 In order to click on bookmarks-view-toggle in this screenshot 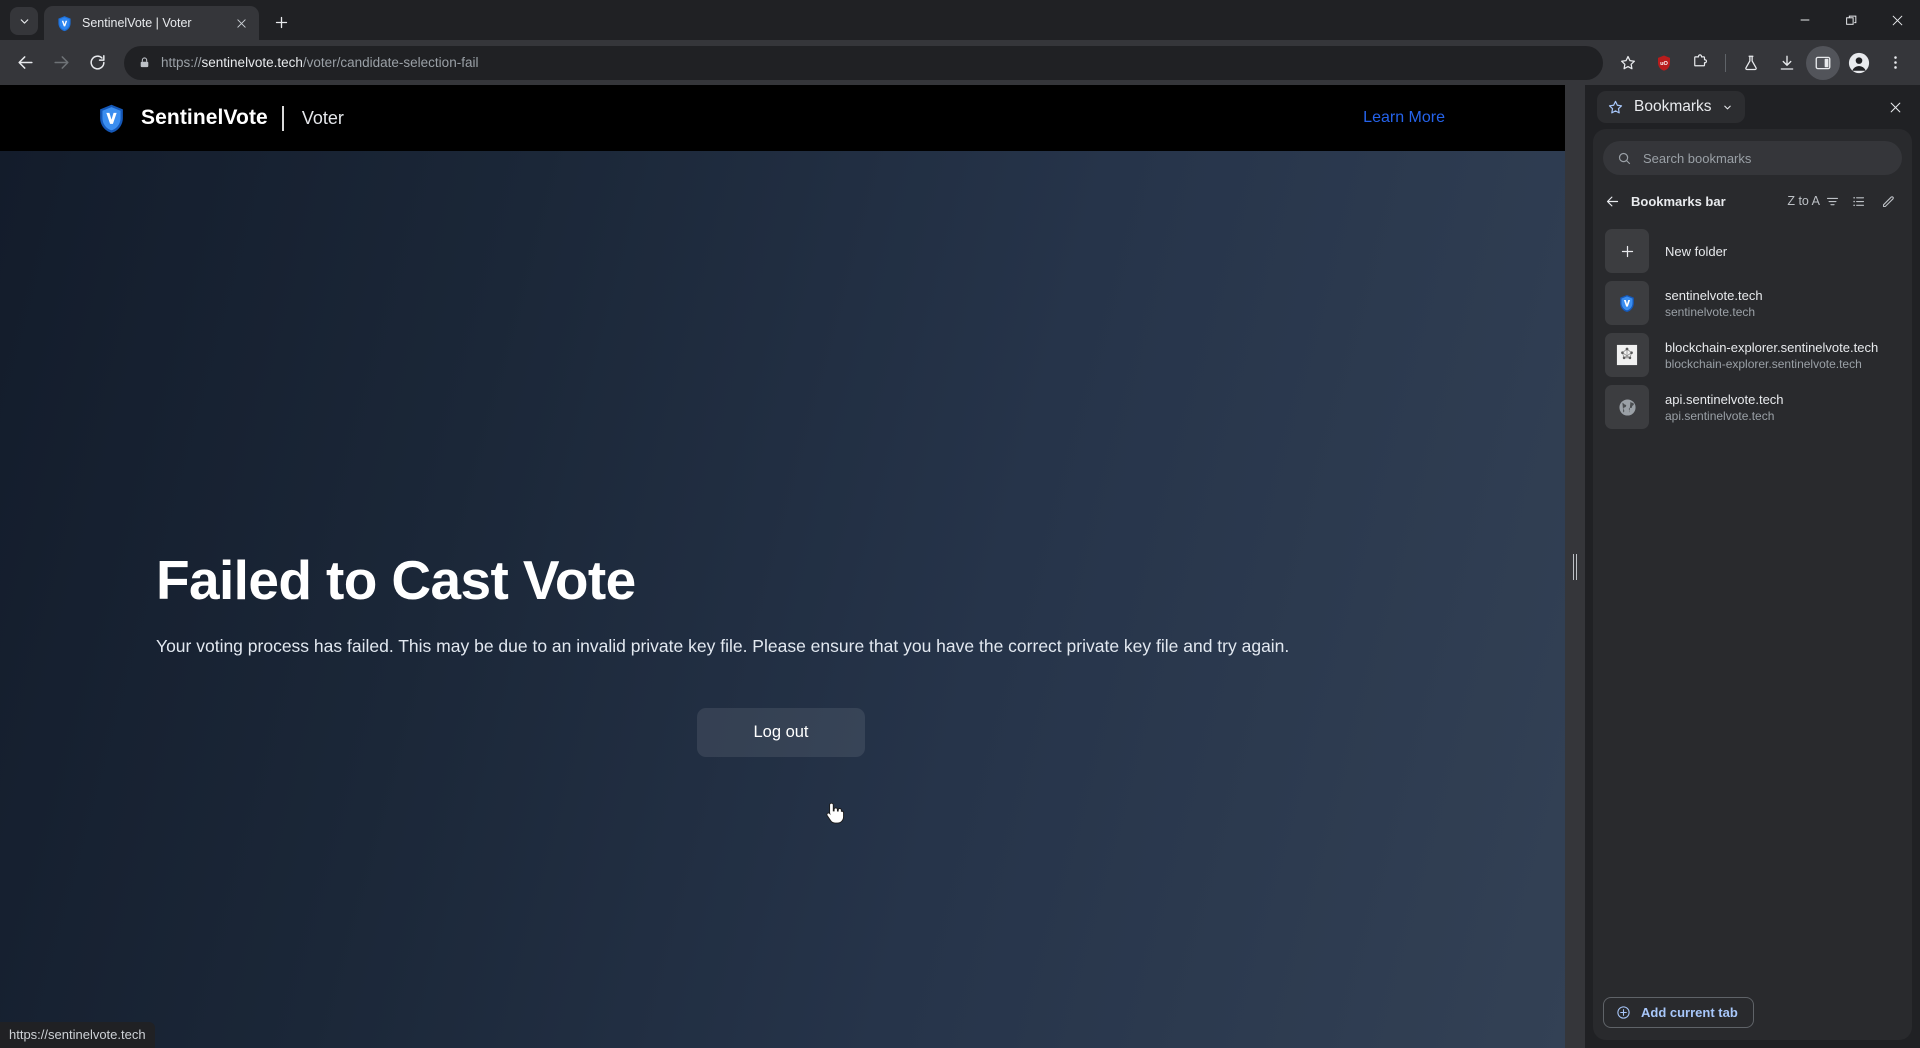, I will do `click(1858, 201)`.